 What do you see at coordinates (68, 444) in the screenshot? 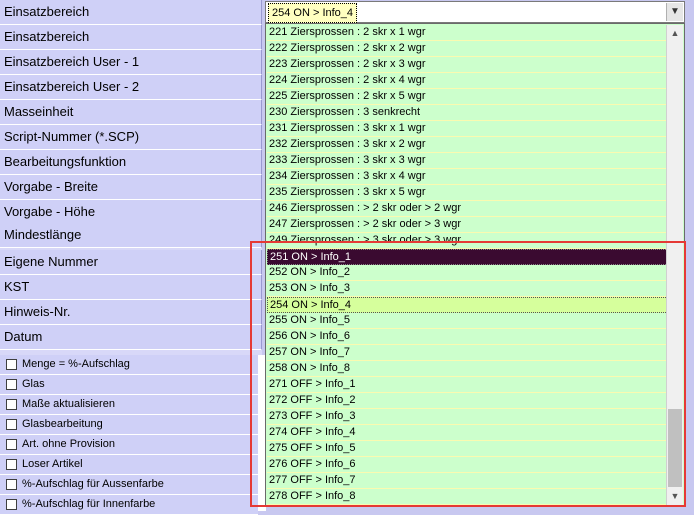
I see `checkbox-label: Art. ohne Provision` at bounding box center [68, 444].